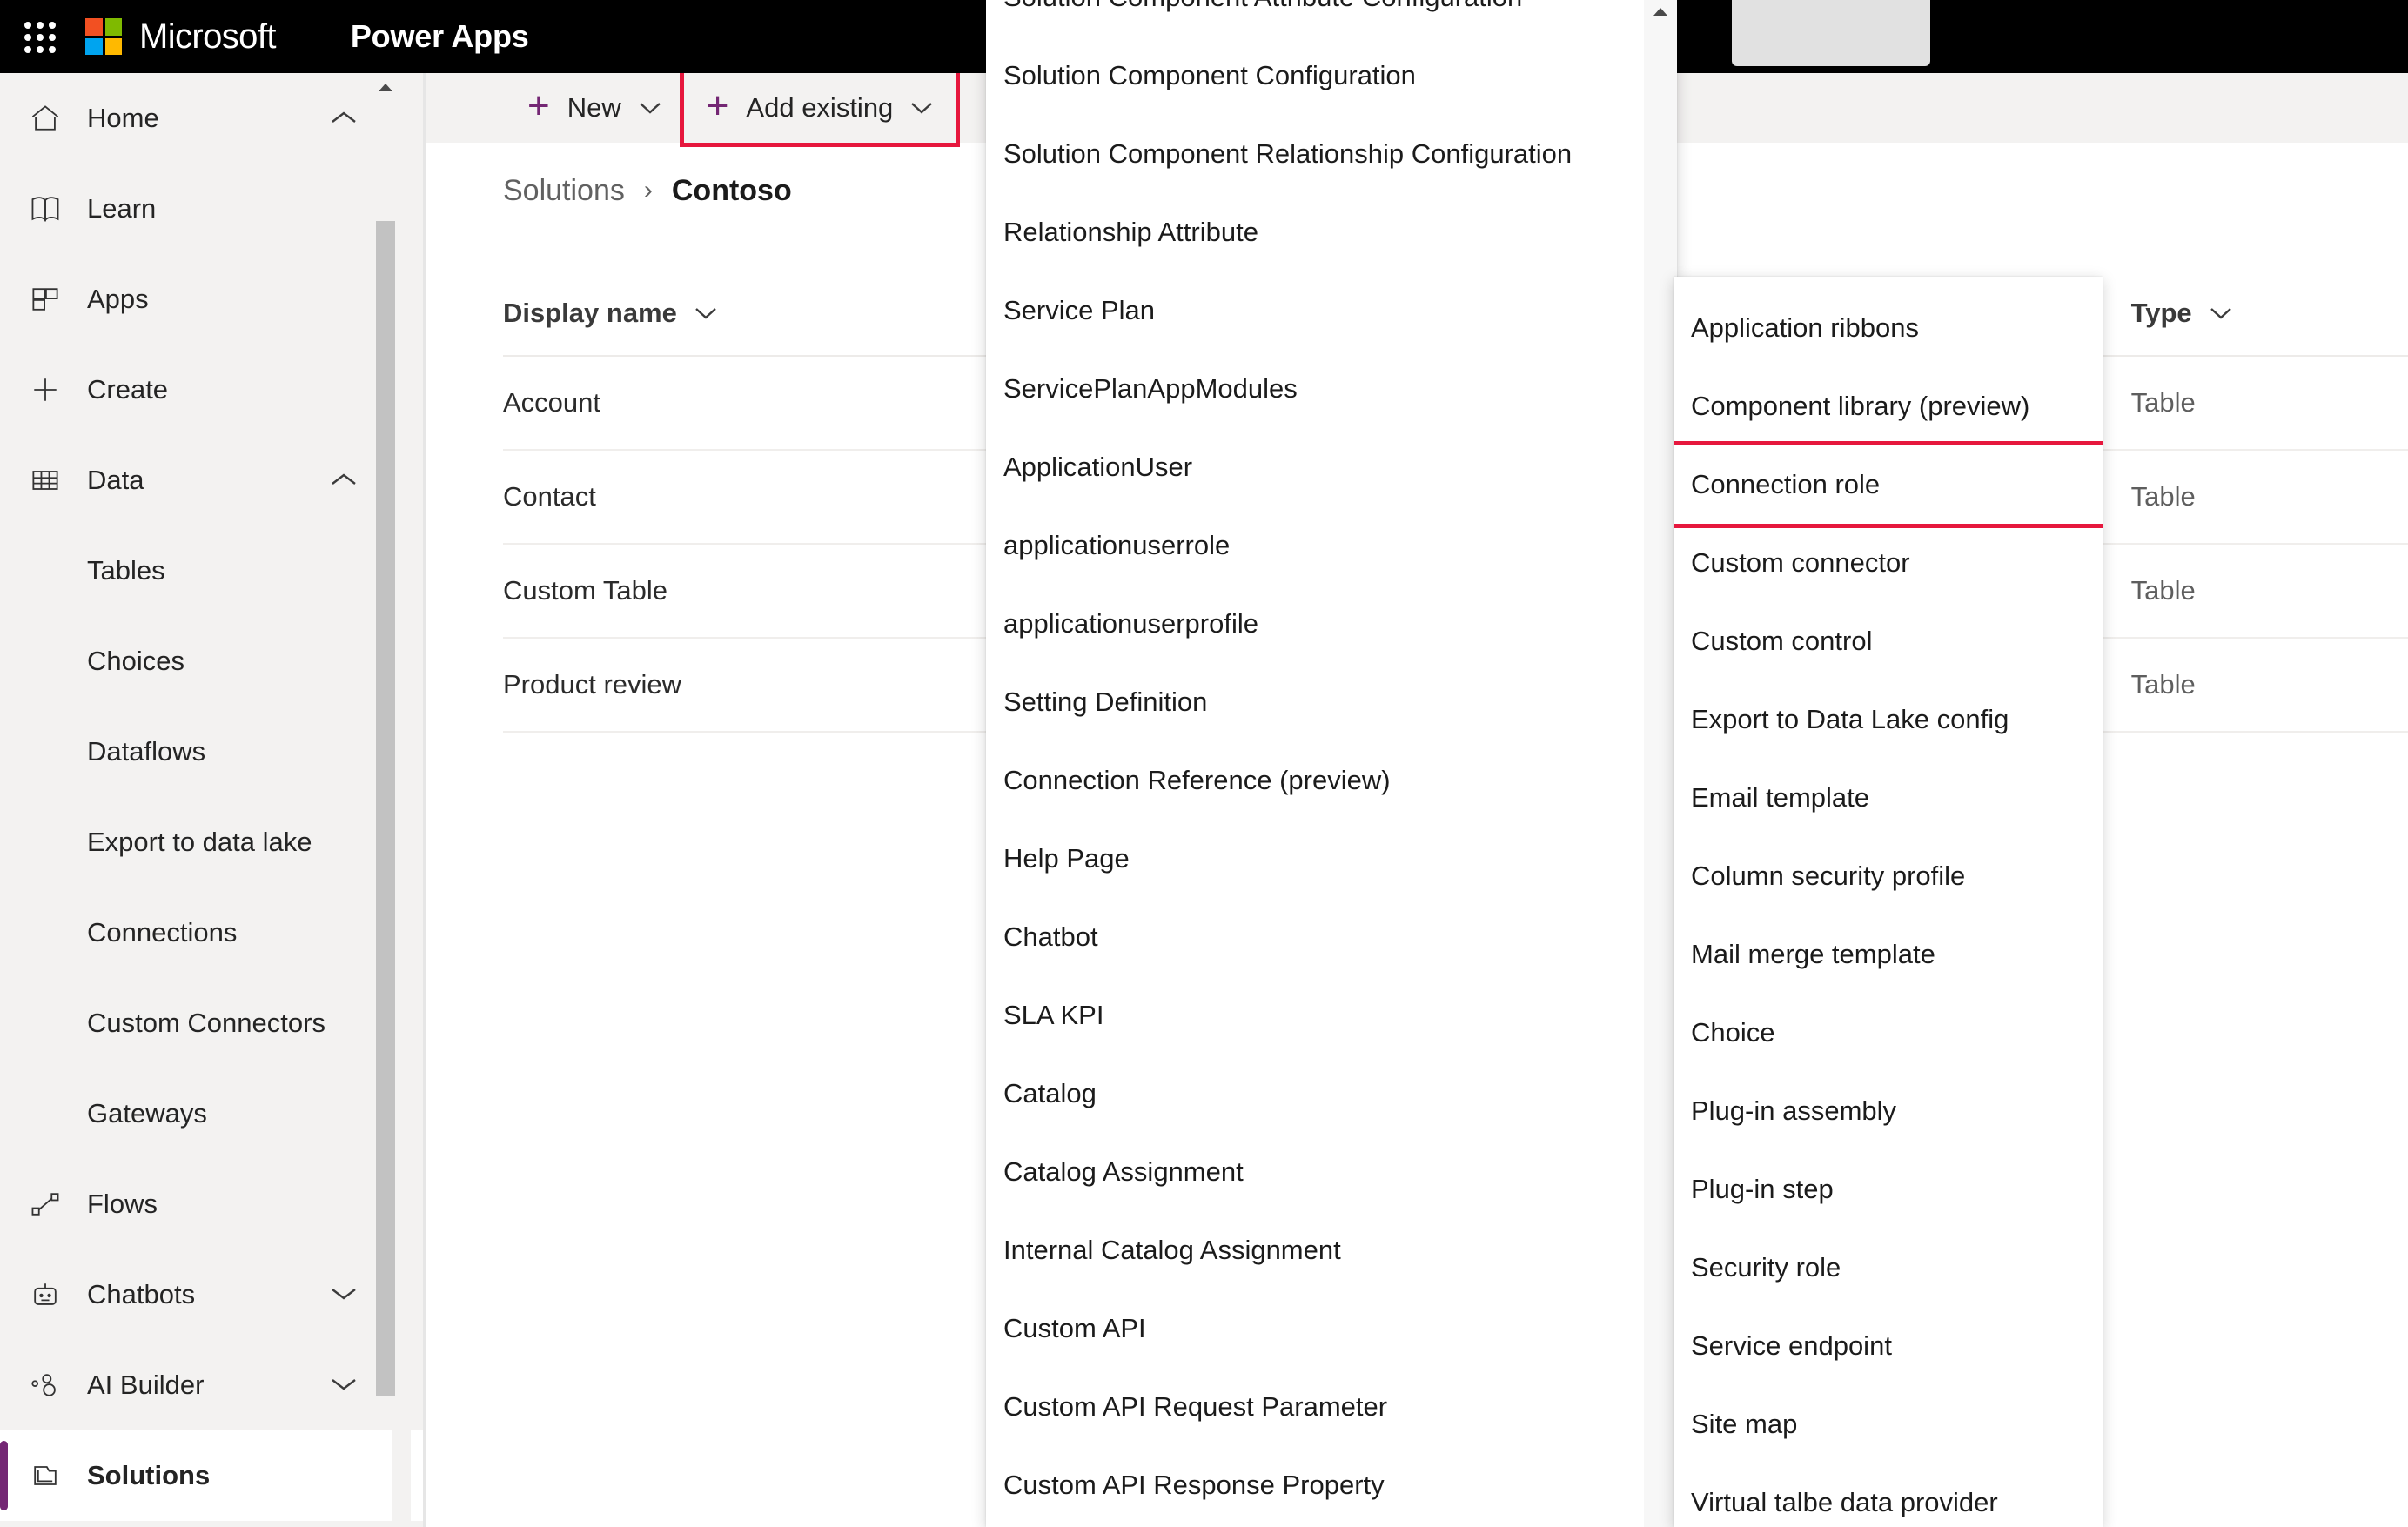  Describe the element at coordinates (1831, 33) in the screenshot. I see `header-right-chip` at that location.